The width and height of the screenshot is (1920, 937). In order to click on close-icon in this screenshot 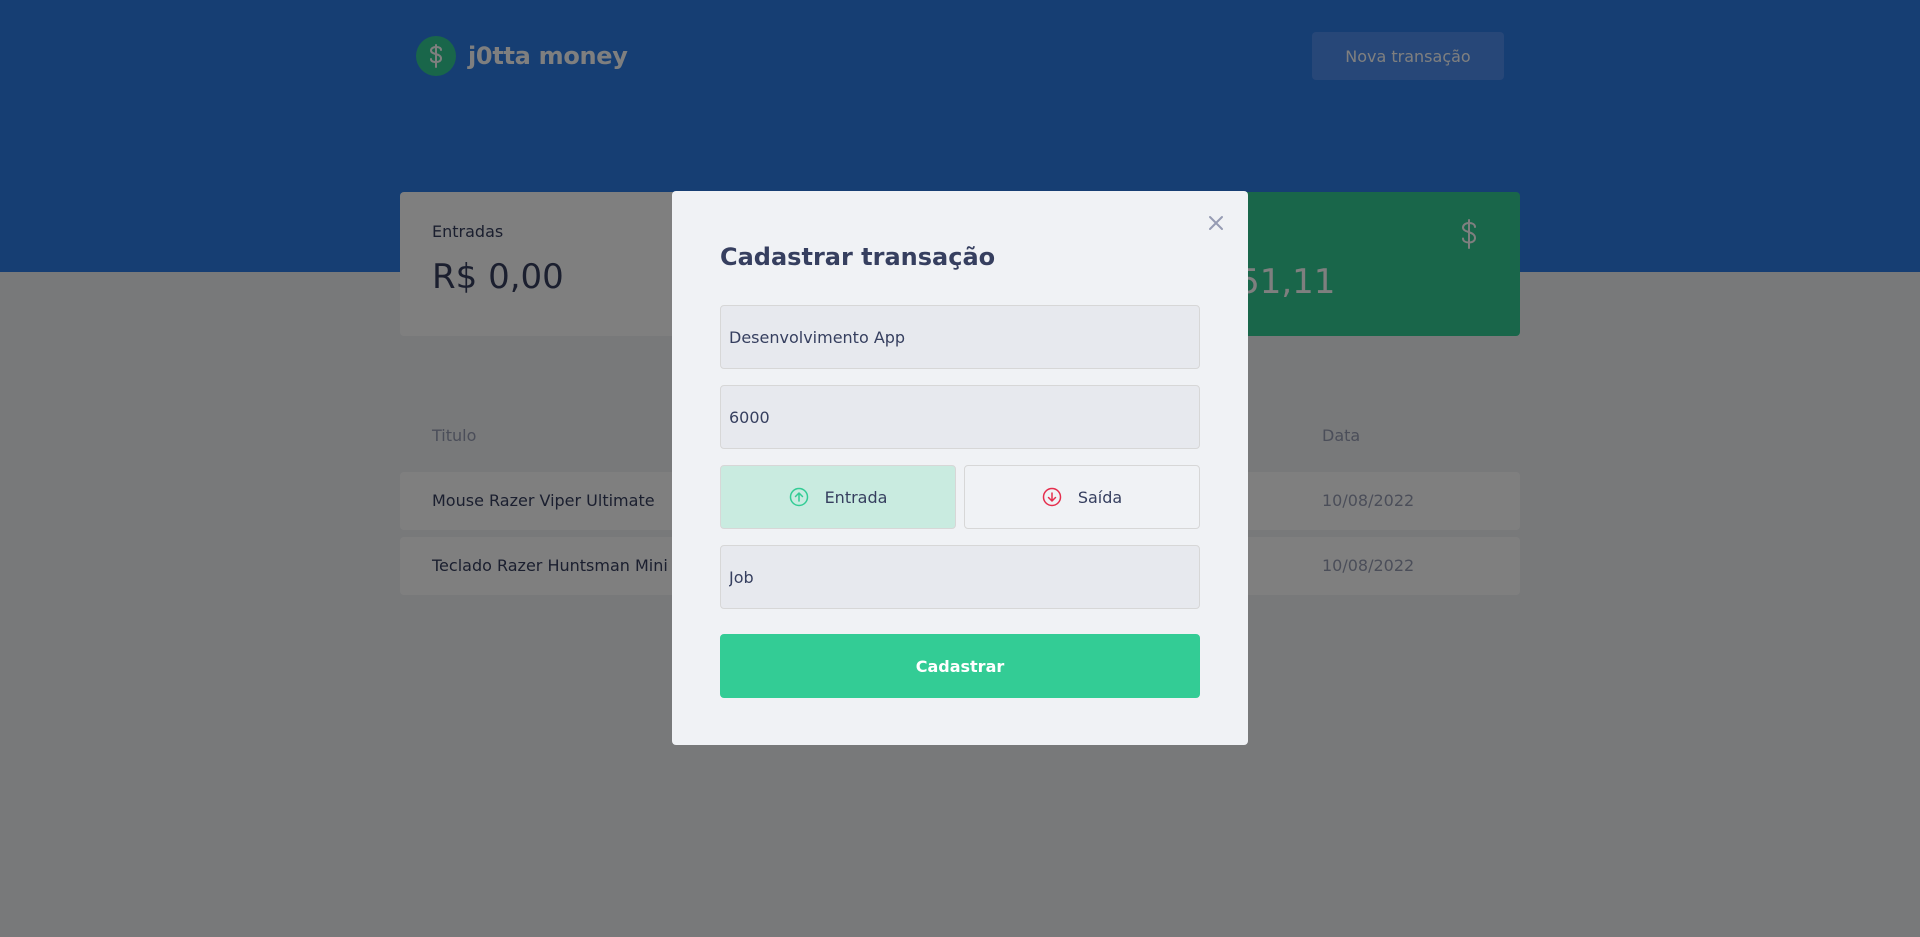, I will do `click(1216, 227)`.